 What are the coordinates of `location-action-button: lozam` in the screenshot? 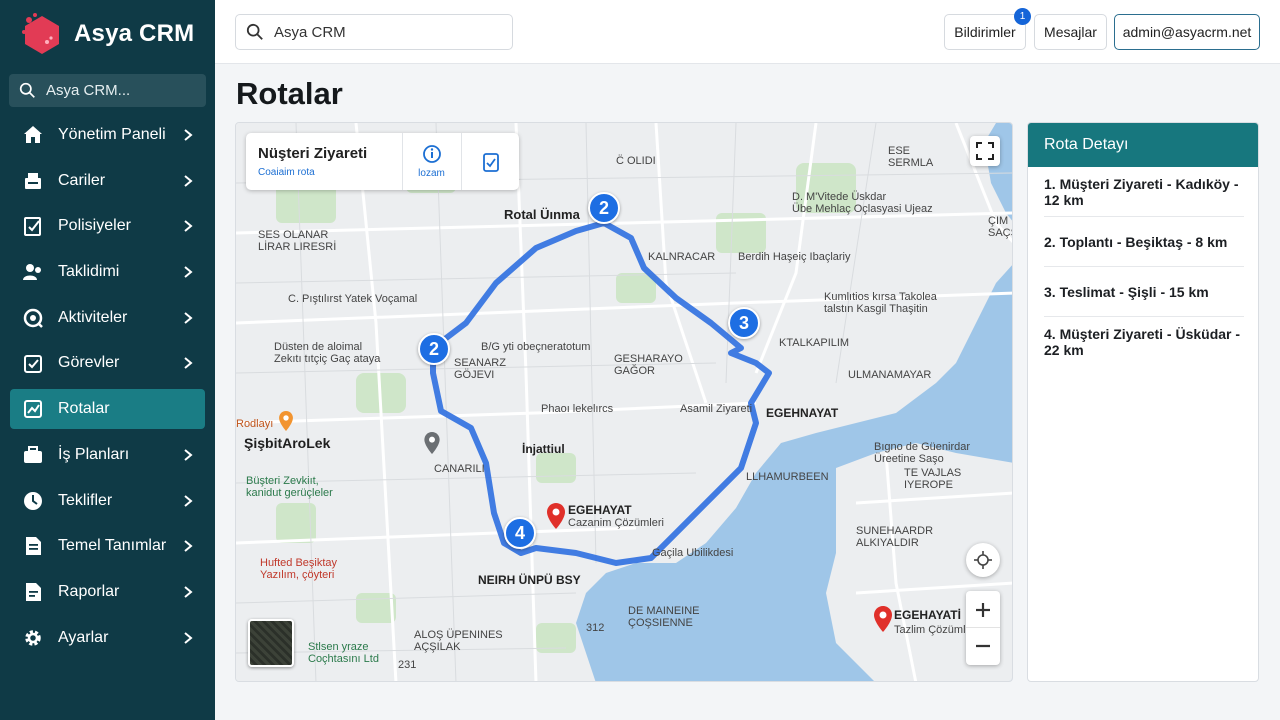 It's located at (431, 161).